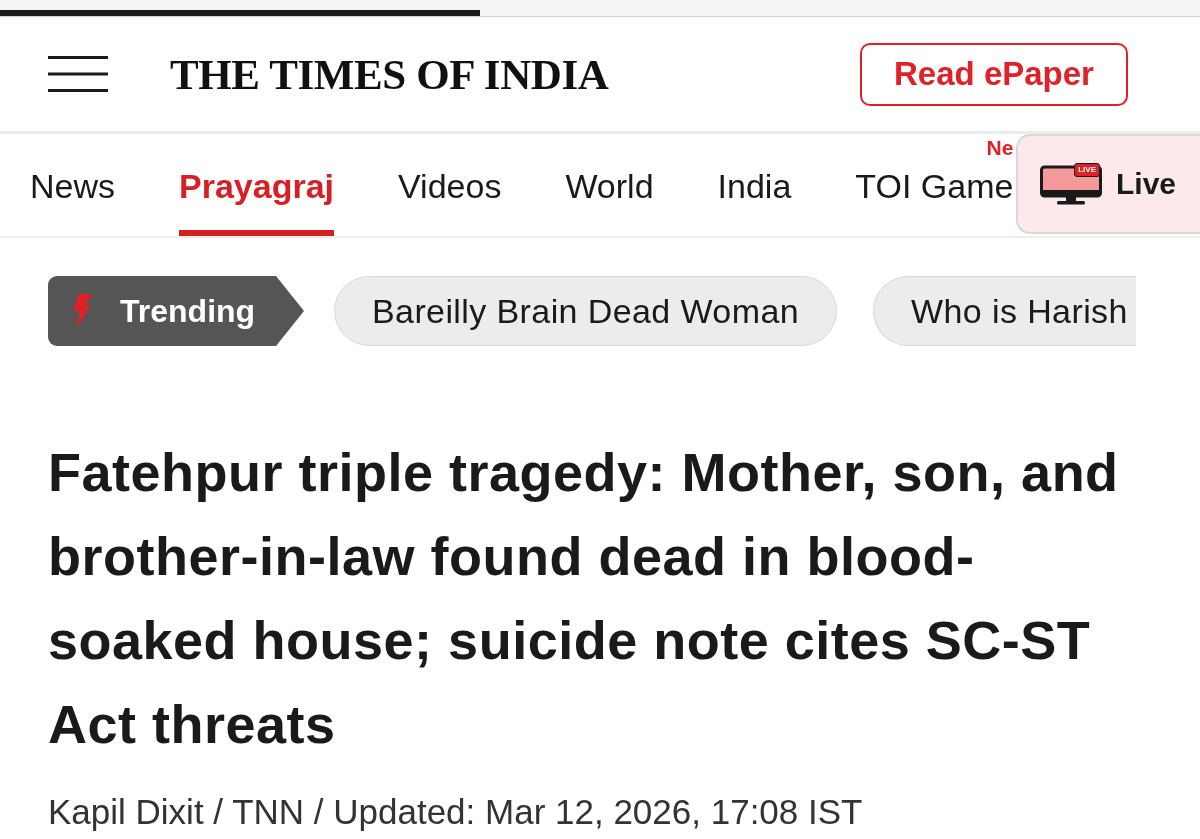  I want to click on site-logo: THE TIMES OF INDIA, so click(389, 74).